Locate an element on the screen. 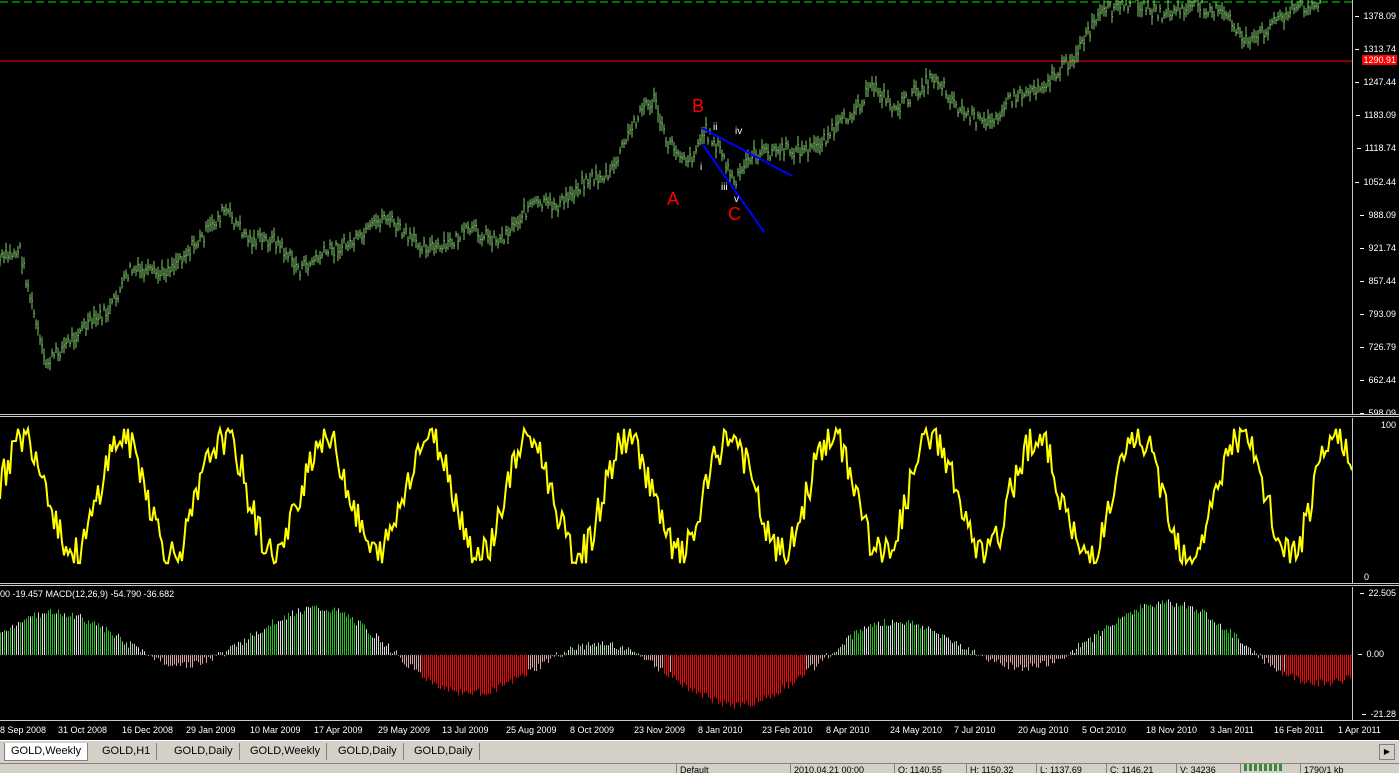 This screenshot has width=1399, height=773. tab-gold-h1: GOLD,H1 is located at coordinates (126, 751).